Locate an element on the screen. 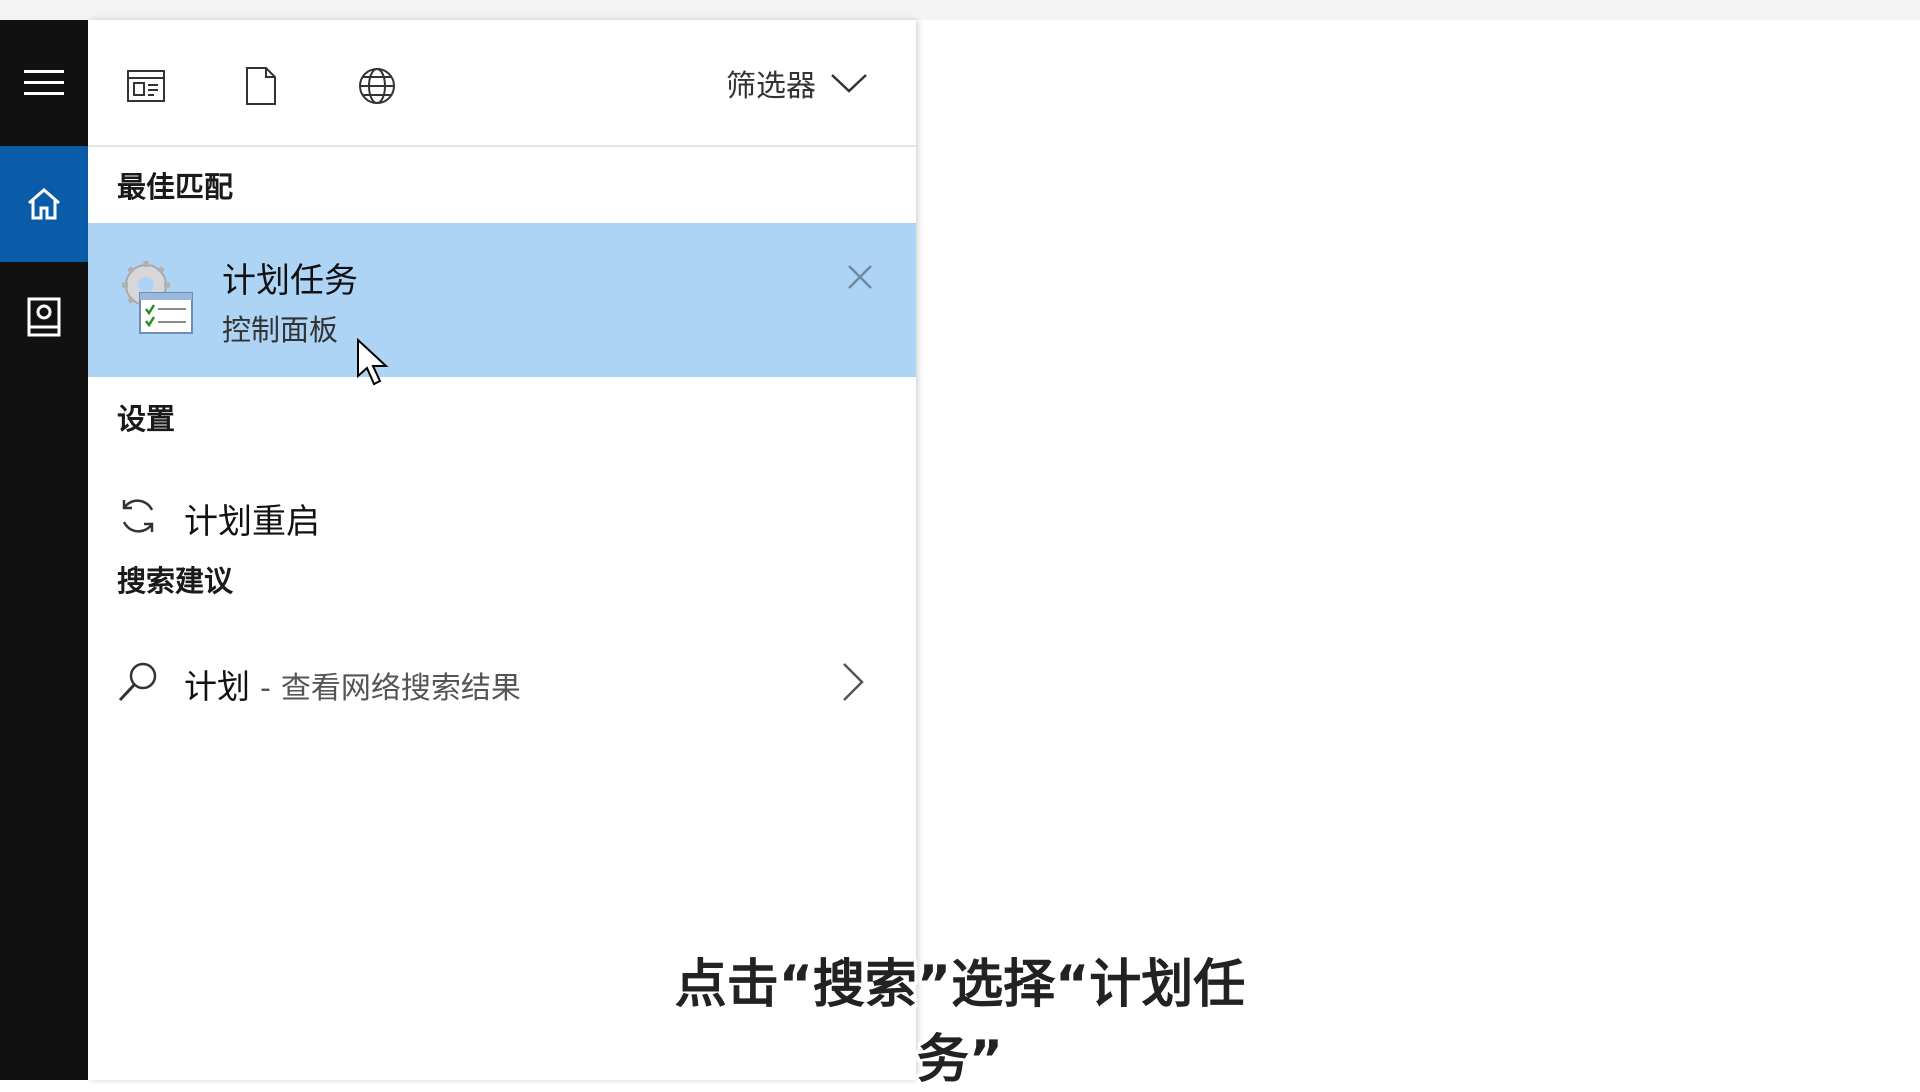  apps-scope-button is located at coordinates (146, 86).